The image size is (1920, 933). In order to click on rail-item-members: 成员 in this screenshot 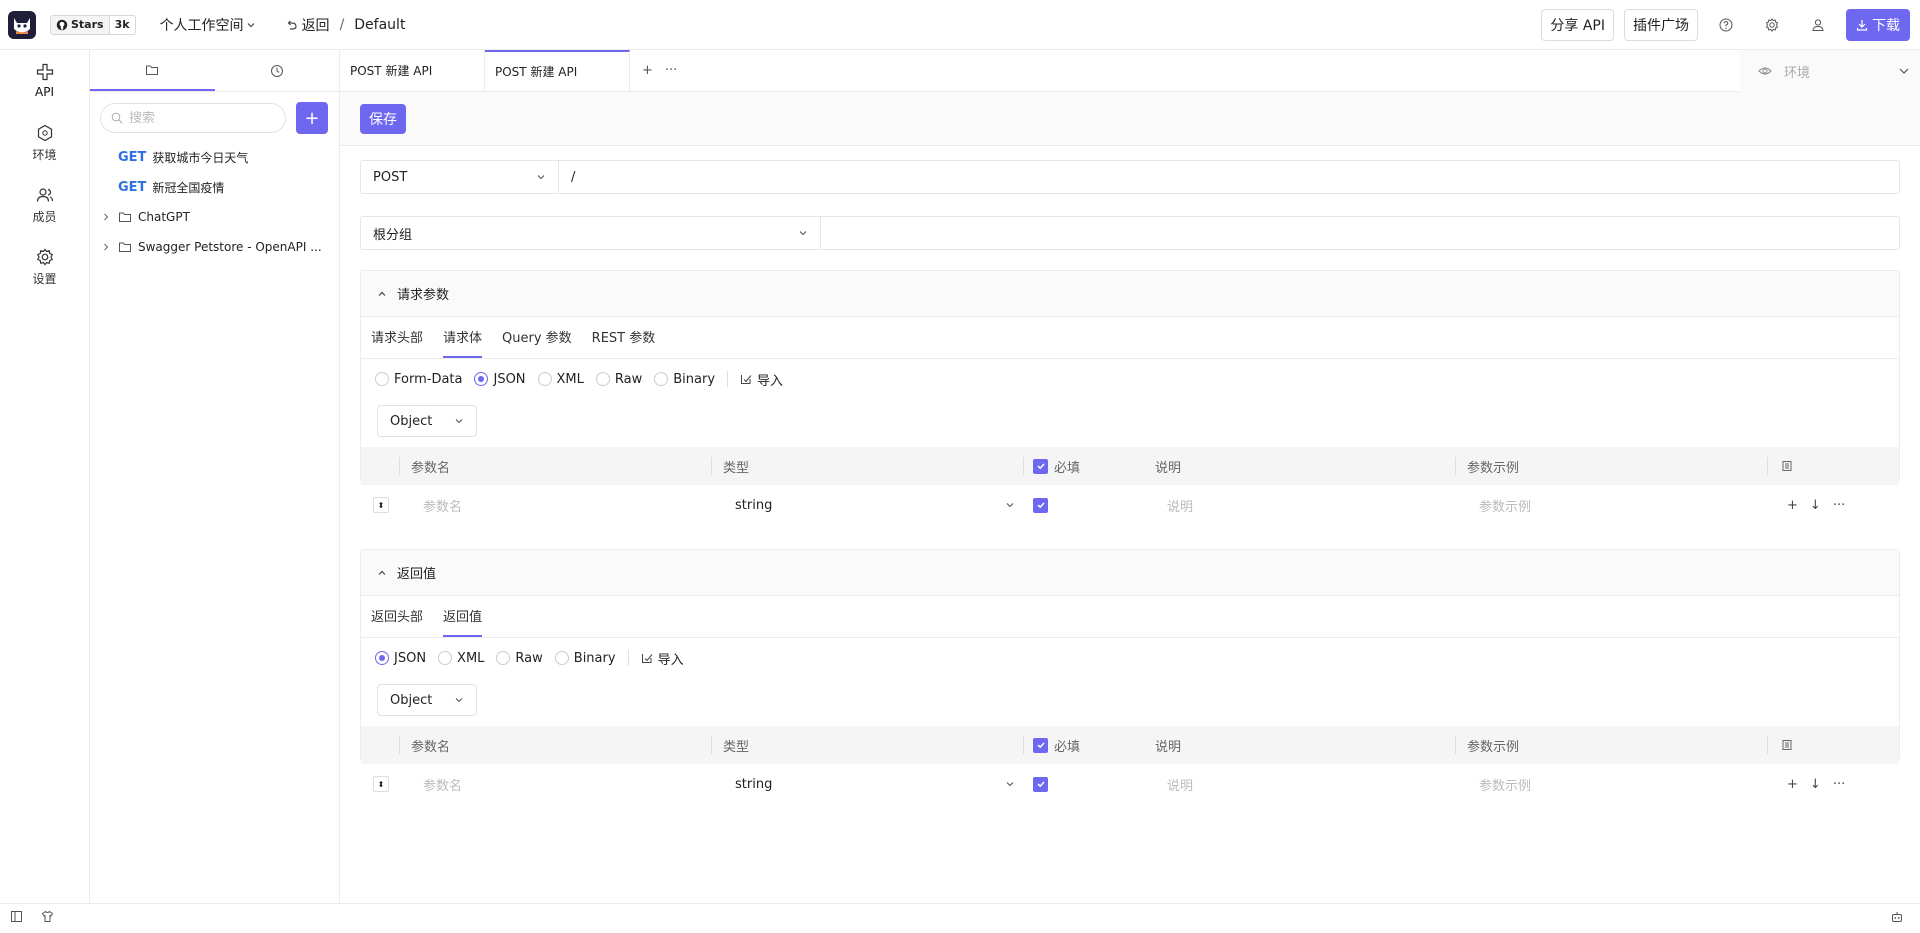, I will do `click(44, 205)`.